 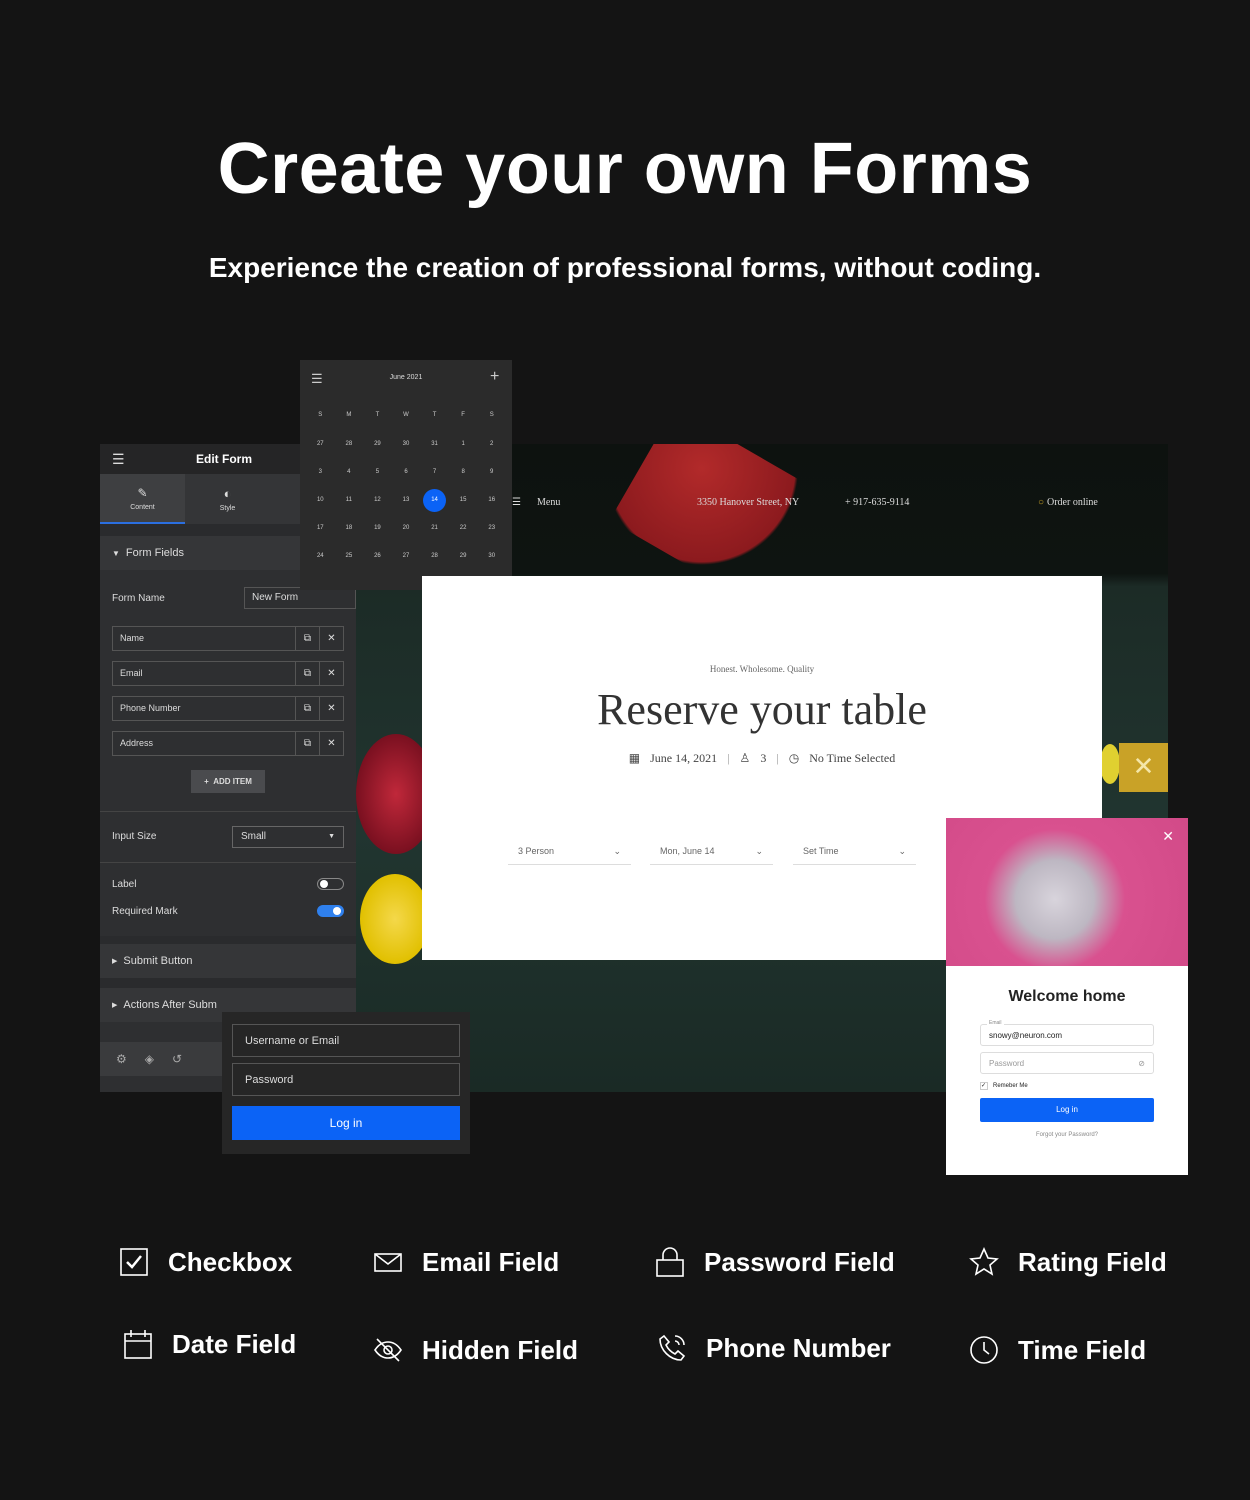 What do you see at coordinates (463, 444) in the screenshot?
I see `calendar-day: 1` at bounding box center [463, 444].